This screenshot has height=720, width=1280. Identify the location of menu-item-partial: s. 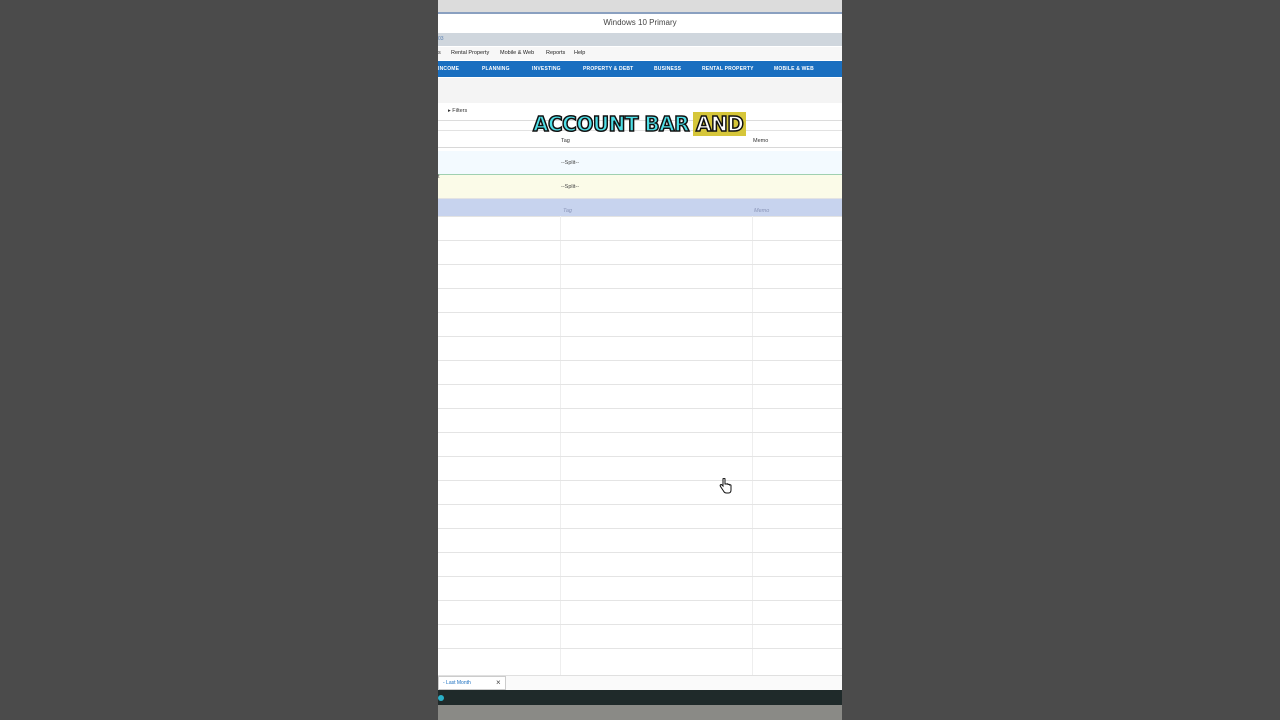
(439, 53).